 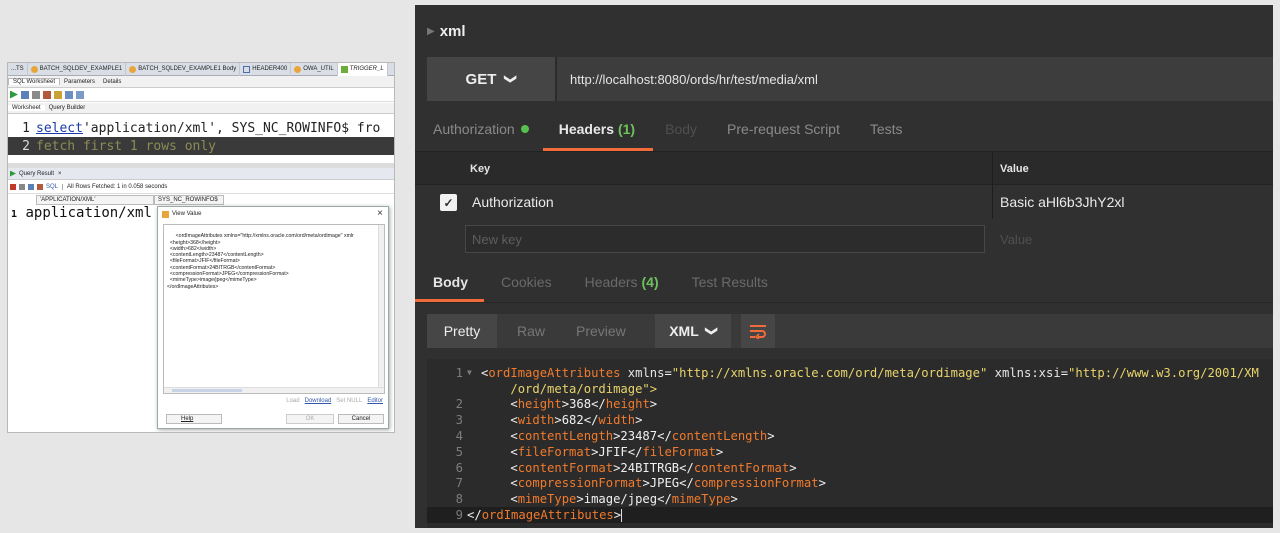 What do you see at coordinates (758, 331) in the screenshot?
I see `wrap-lines-button` at bounding box center [758, 331].